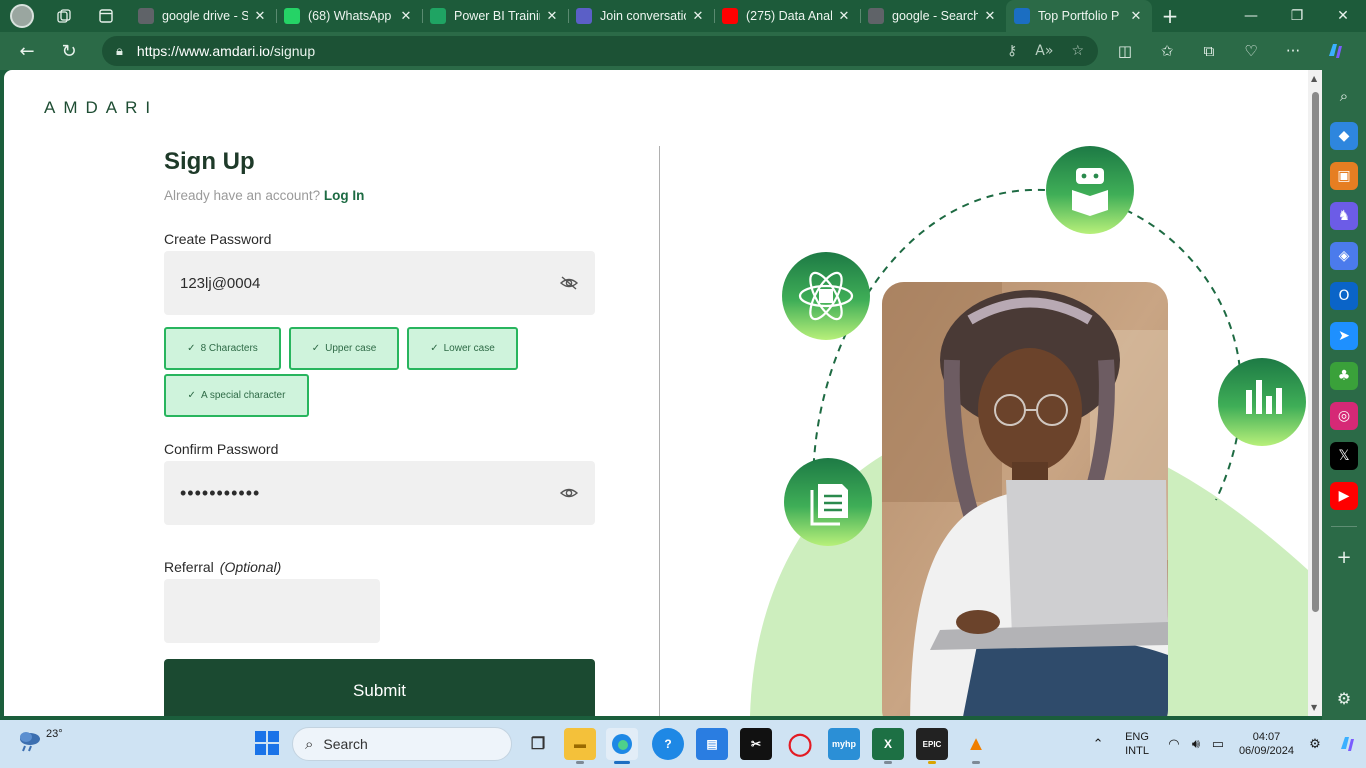 This screenshot has height=768, width=1366. I want to click on address-bar: 🔒︎ https://www.amdari.io/signup ⚷ A» ☆, so click(600, 51).